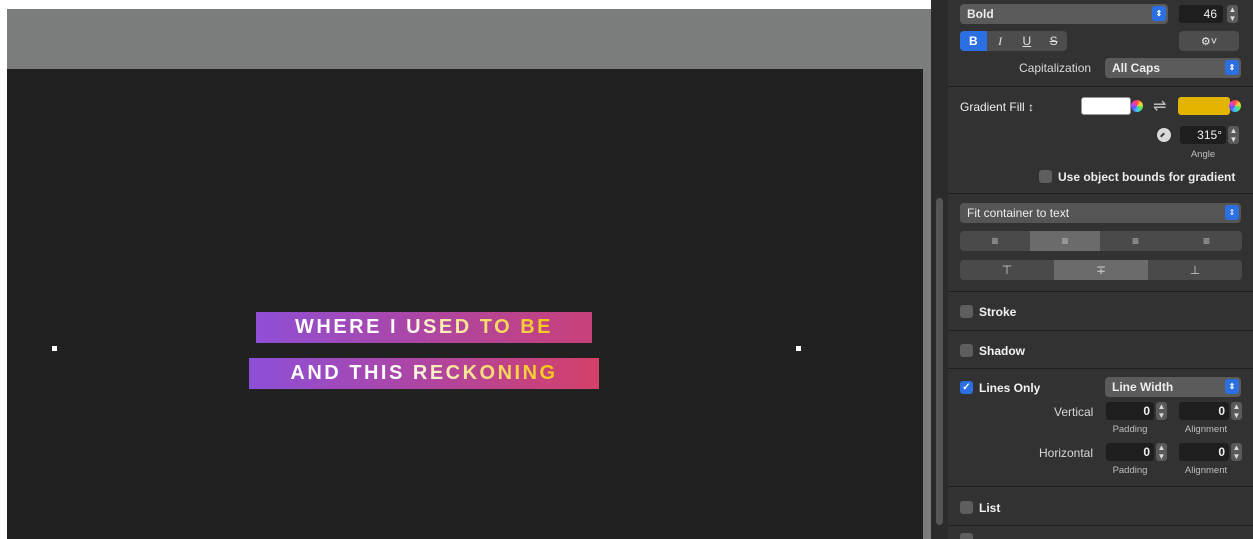  What do you see at coordinates (1147, 177) in the screenshot?
I see `object-bounds-label: Use object bounds for gradient` at bounding box center [1147, 177].